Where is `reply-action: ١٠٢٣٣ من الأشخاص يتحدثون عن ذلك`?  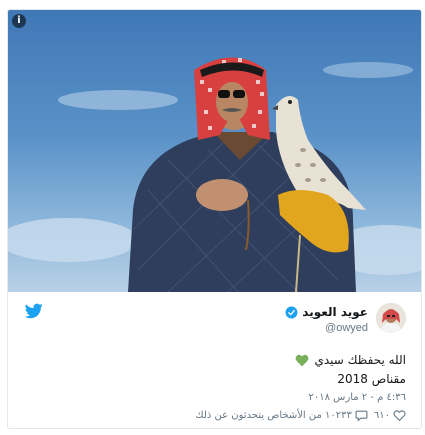 reply-action: ١٠٢٣٣ من الأشخاص يتحدثون عن ذلك is located at coordinates (281, 415).